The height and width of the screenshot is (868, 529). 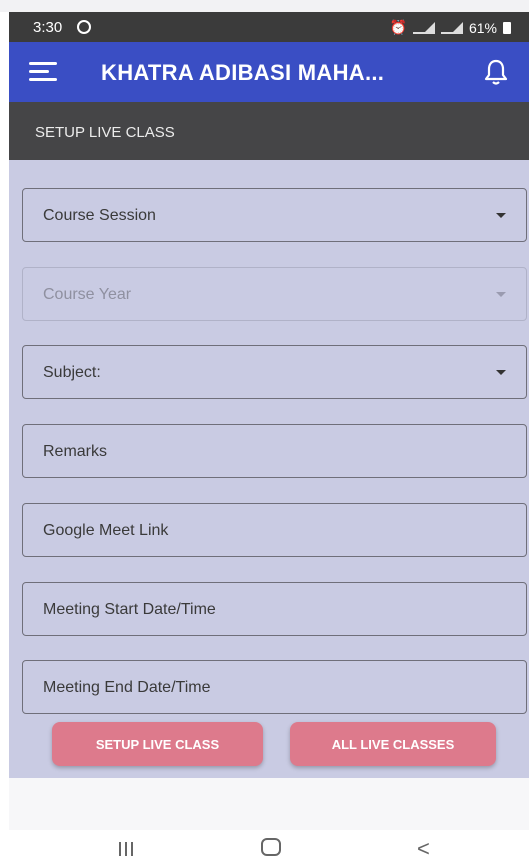 I want to click on start-time-input: Meeting Start Date/Time, so click(x=274, y=609).